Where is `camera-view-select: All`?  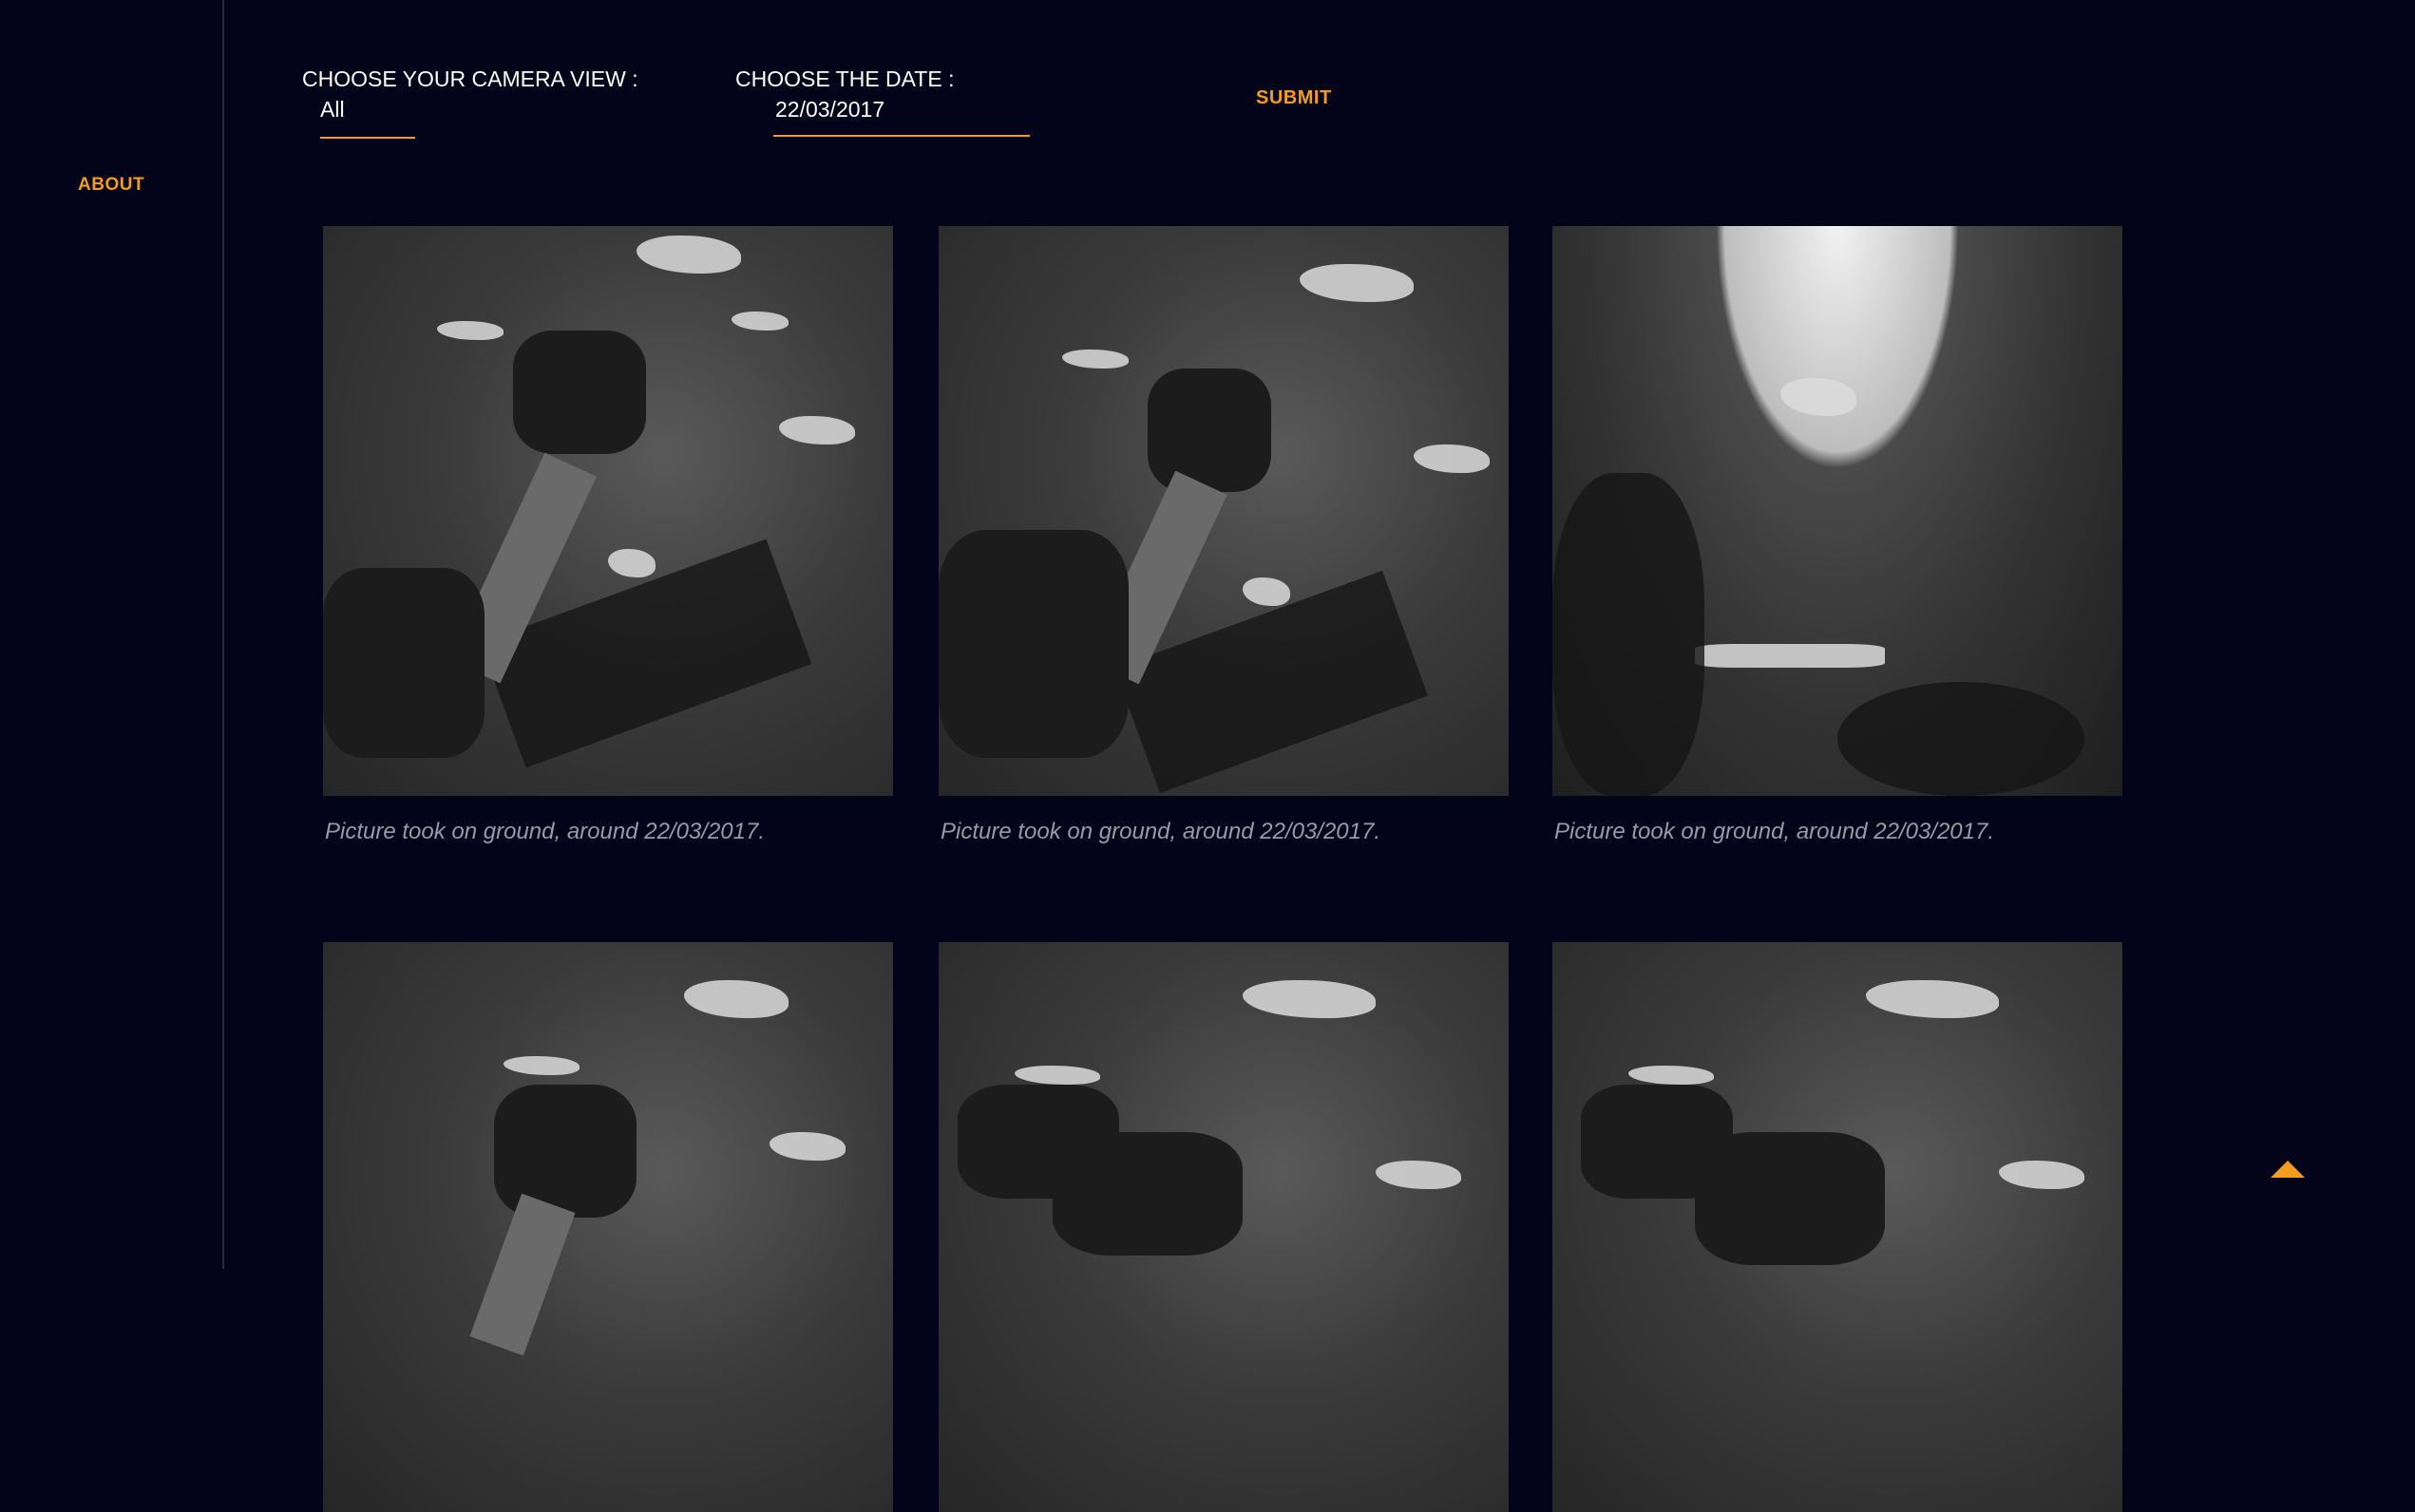
camera-view-select: All is located at coordinates (367, 118).